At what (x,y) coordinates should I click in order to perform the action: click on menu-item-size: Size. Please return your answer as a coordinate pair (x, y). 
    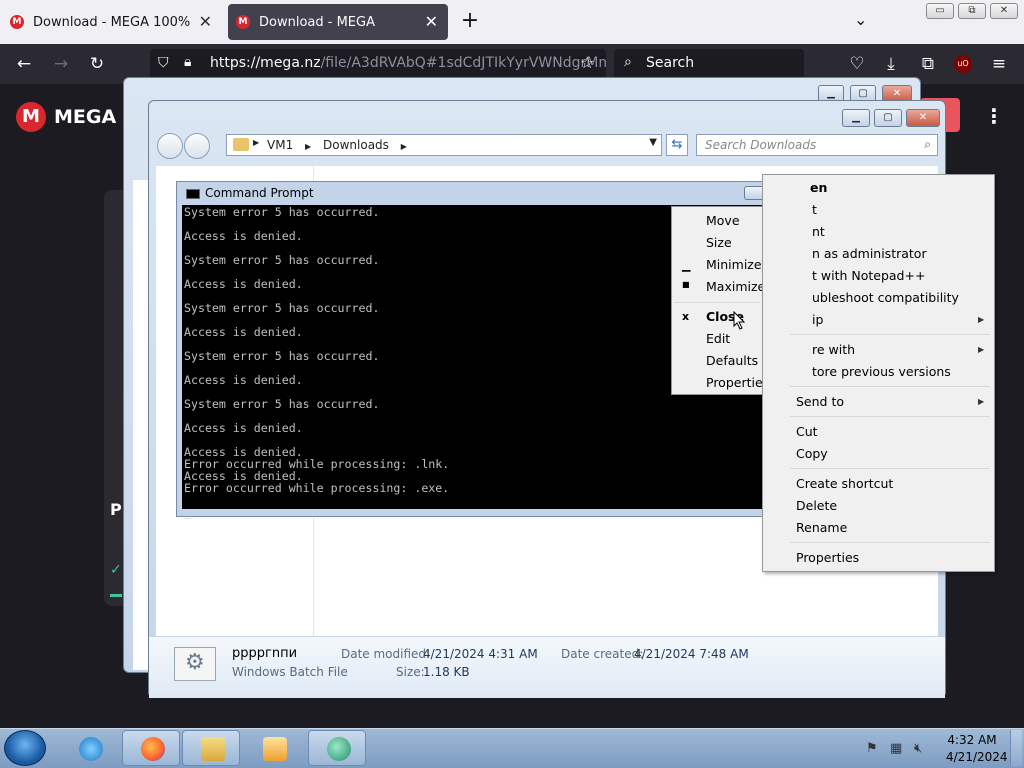
    Looking at the image, I should click on (719, 242).